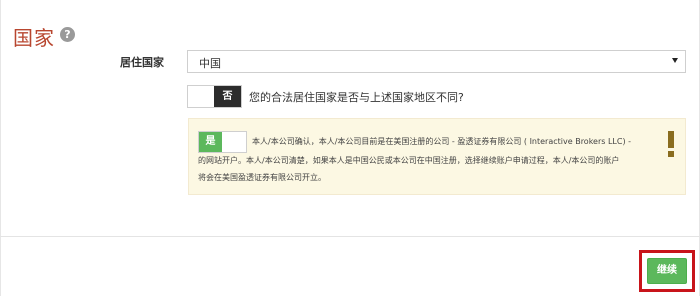 This screenshot has height=296, width=700. Describe the element at coordinates (350, 236) in the screenshot. I see `footer-divider` at that location.